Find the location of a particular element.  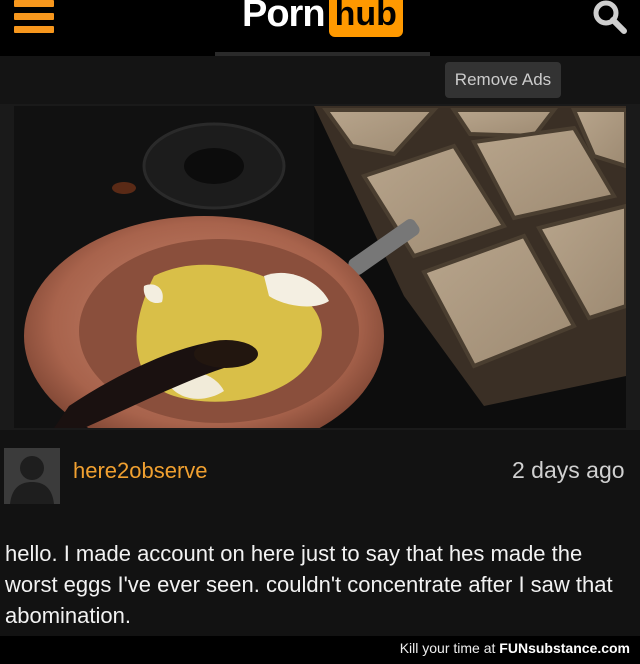

default-user-avatar-icon is located at coordinates (32, 476).